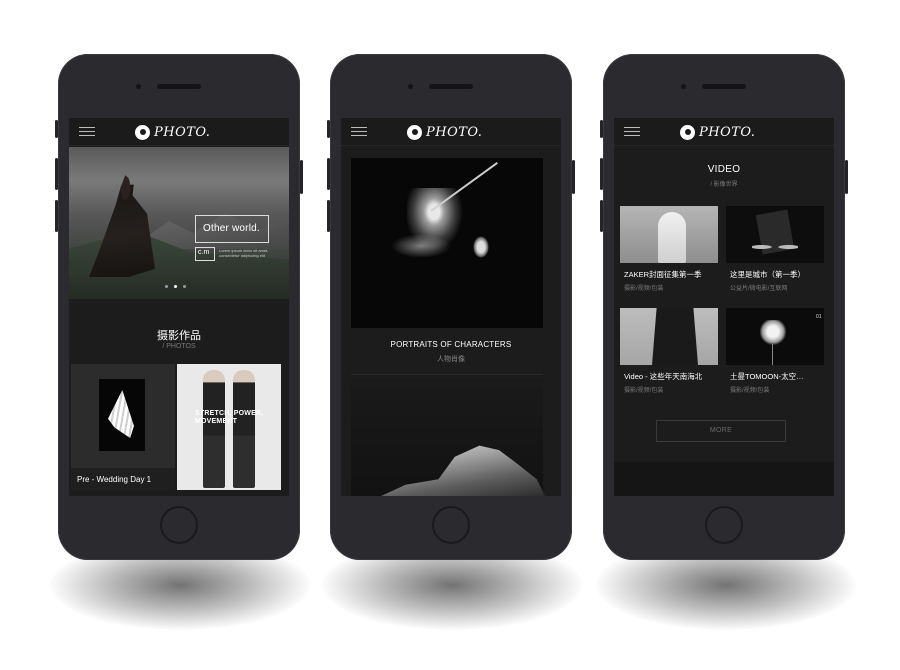 This screenshot has width=900, height=670. What do you see at coordinates (772, 354) in the screenshot?
I see `thumb-stem` at bounding box center [772, 354].